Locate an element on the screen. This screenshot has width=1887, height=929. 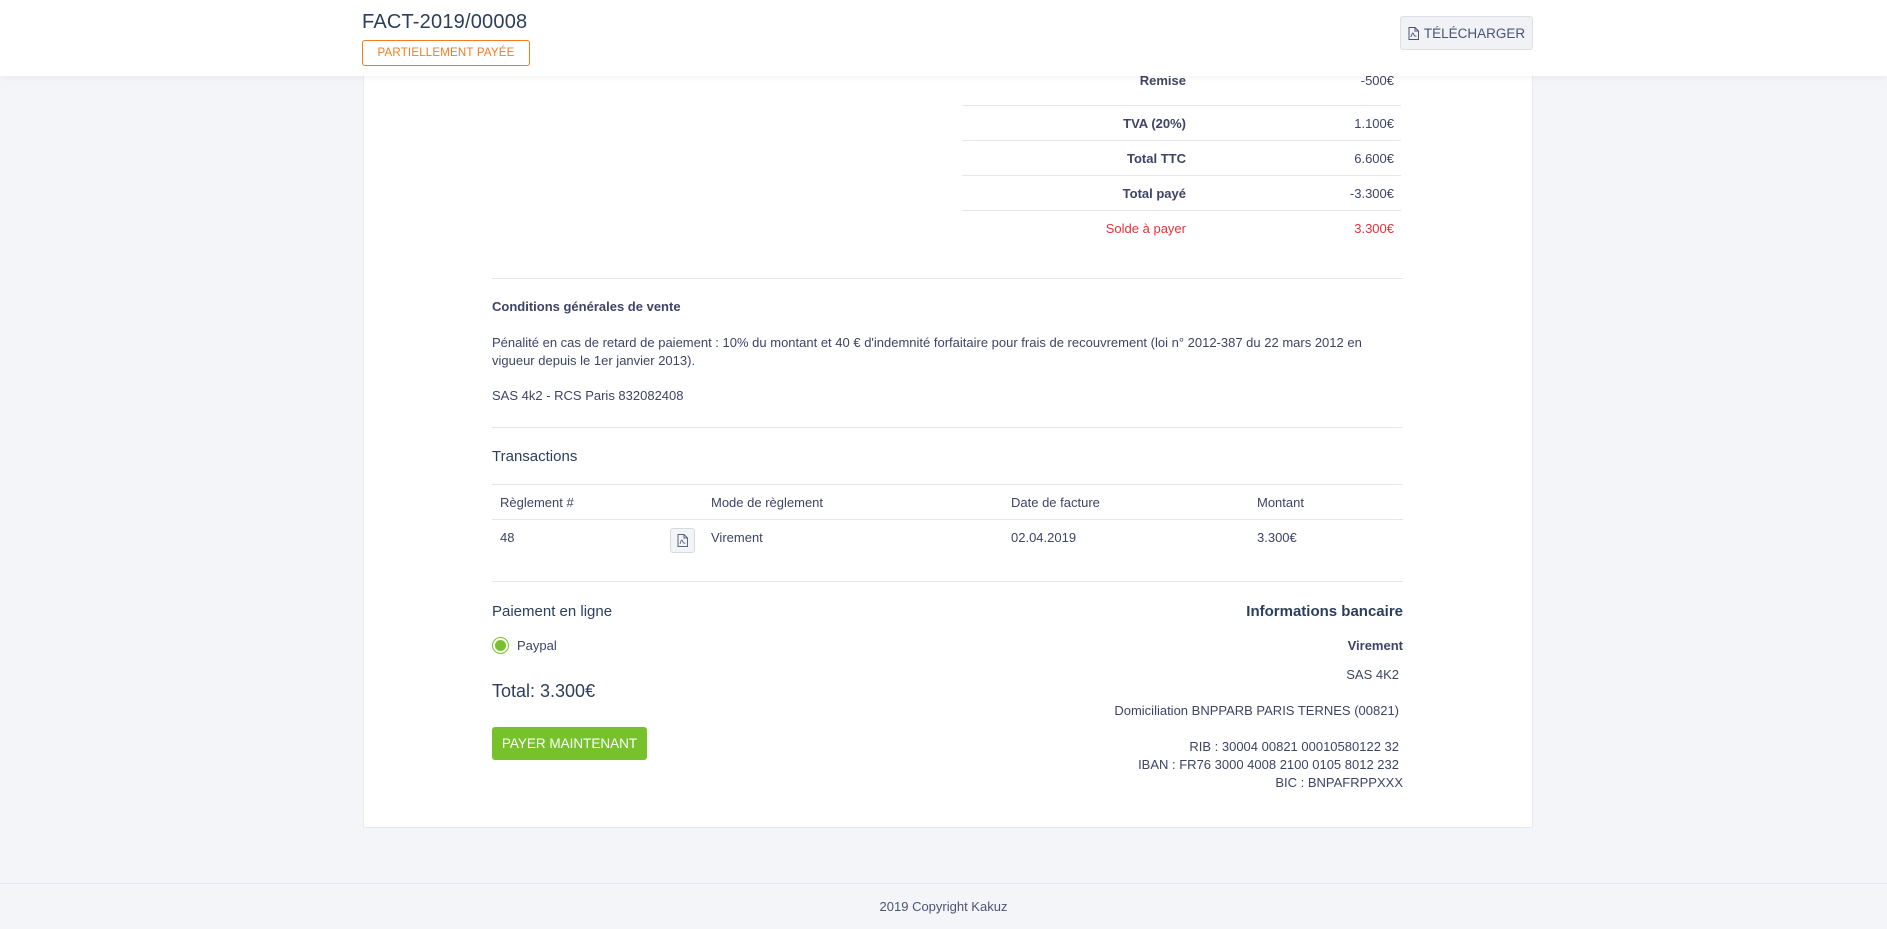
balance-due-value: 3.300€ is located at coordinates (1374, 228).